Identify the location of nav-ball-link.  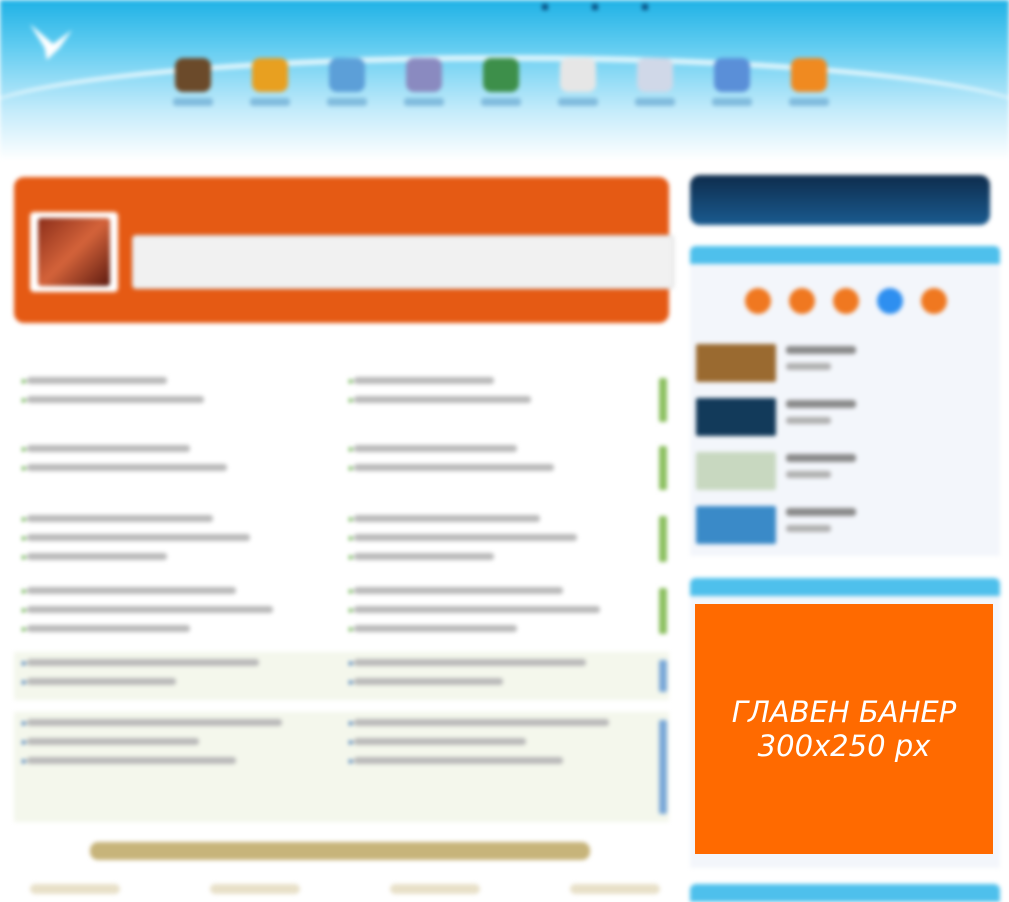
(808, 82).